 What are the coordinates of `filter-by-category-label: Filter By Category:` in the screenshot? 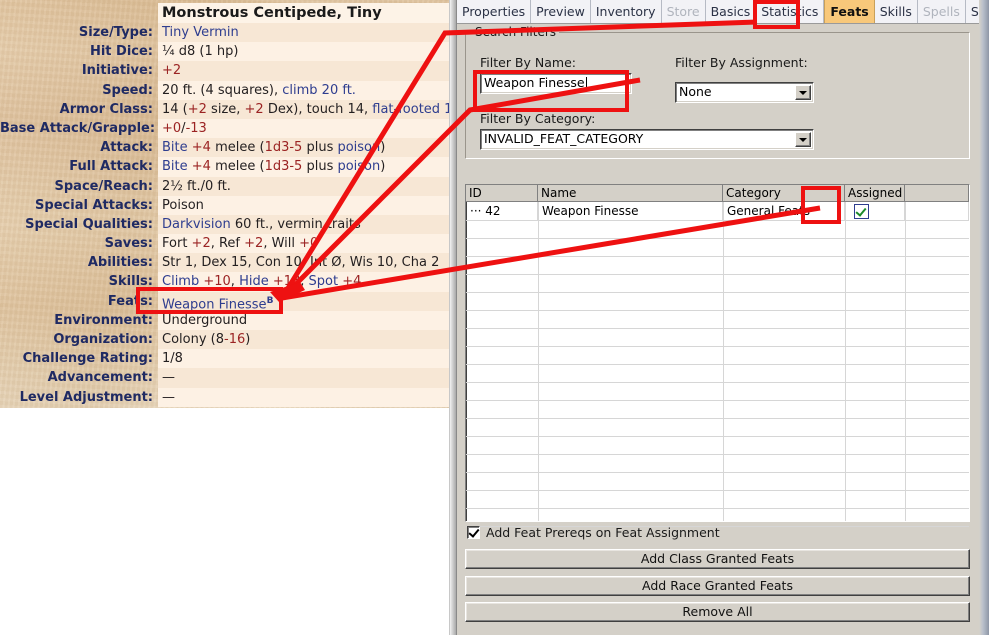 It's located at (538, 118).